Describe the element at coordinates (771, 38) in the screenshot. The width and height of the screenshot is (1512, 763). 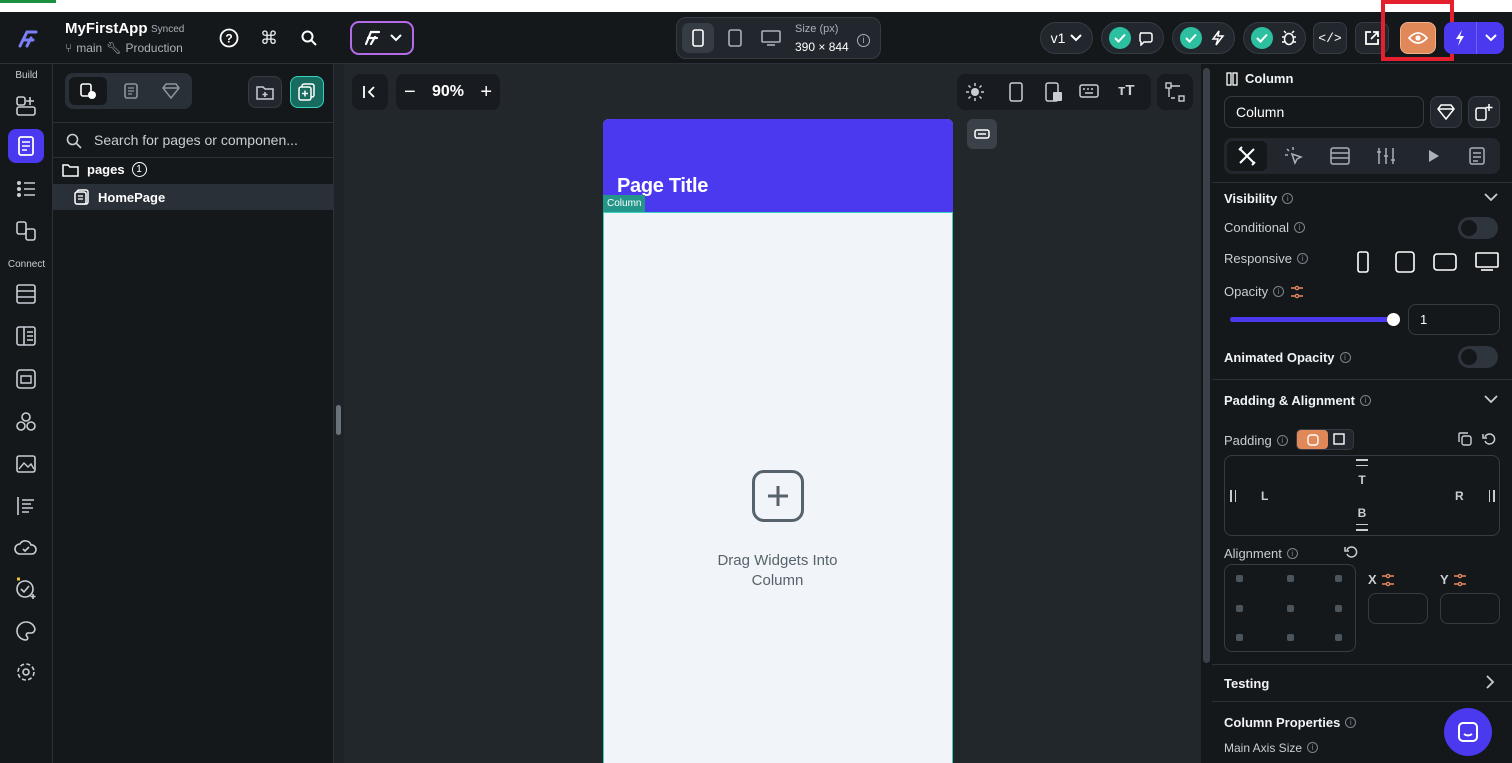
I see `desktop-device-button` at that location.